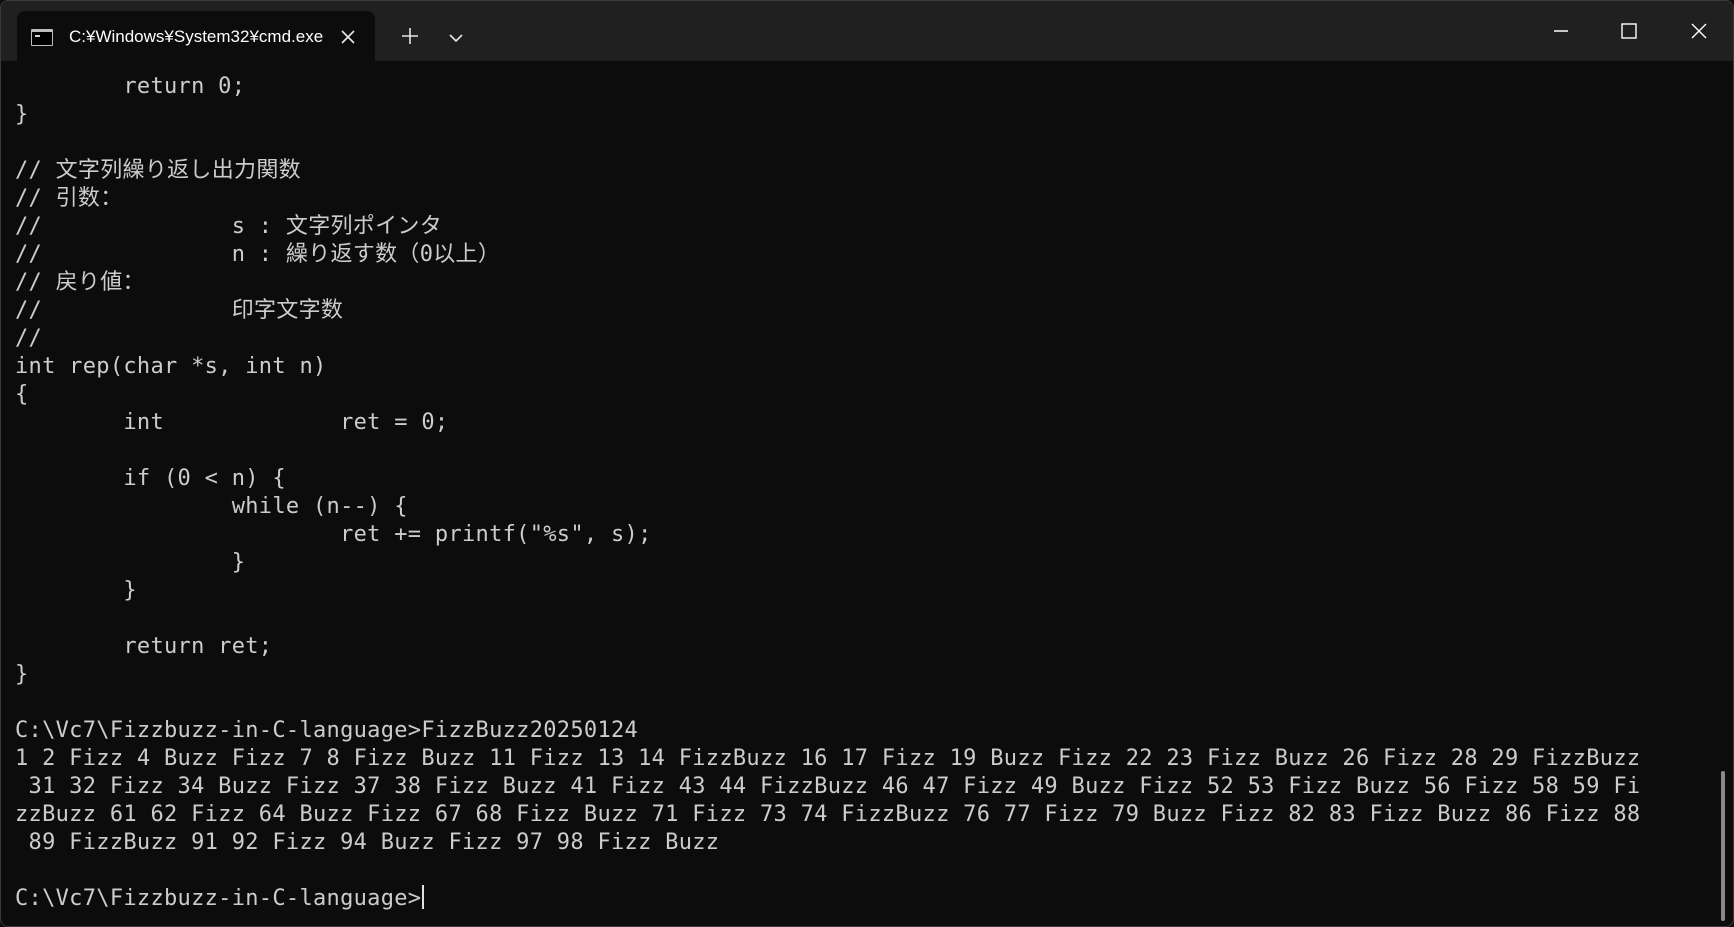 The width and height of the screenshot is (1734, 927). What do you see at coordinates (42, 37) in the screenshot?
I see `console-icon` at bounding box center [42, 37].